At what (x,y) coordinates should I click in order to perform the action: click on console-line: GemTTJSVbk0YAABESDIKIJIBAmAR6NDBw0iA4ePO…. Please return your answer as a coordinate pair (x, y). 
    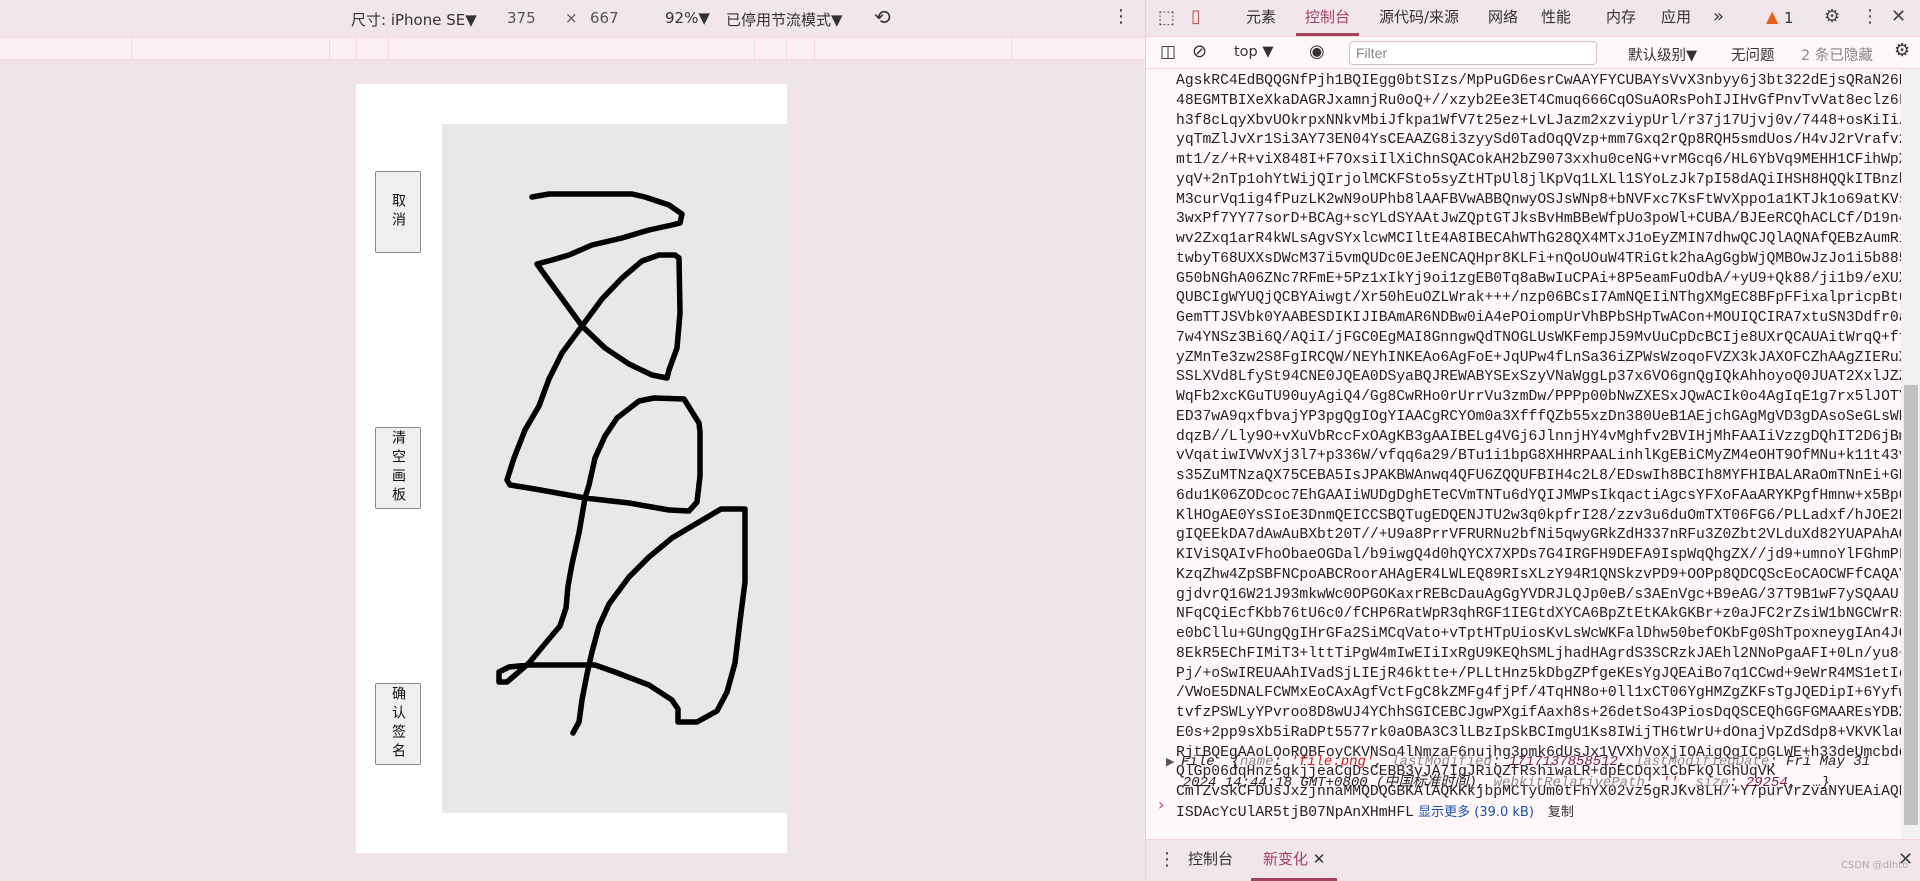
    Looking at the image, I should click on (1548, 318).